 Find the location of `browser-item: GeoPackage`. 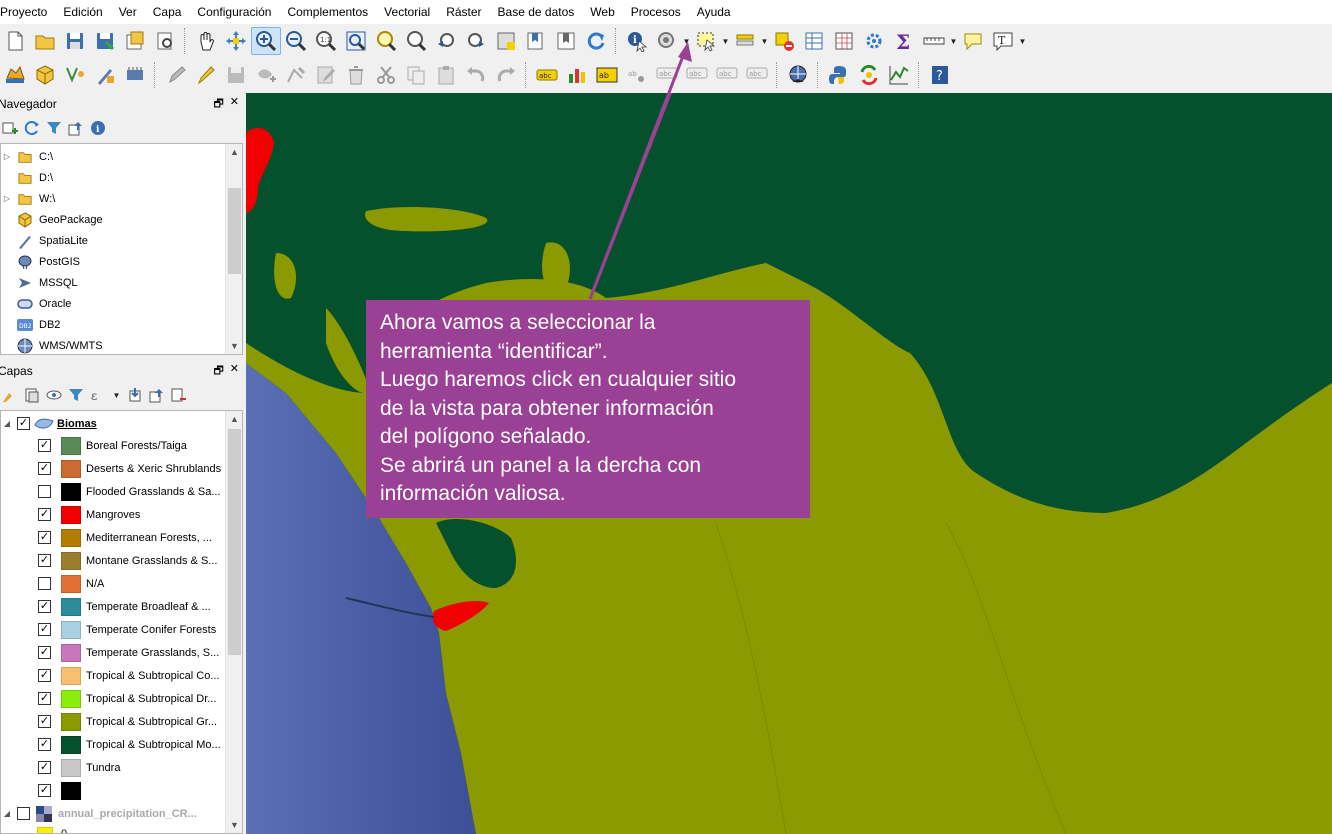

browser-item: GeoPackage is located at coordinates (121, 219).